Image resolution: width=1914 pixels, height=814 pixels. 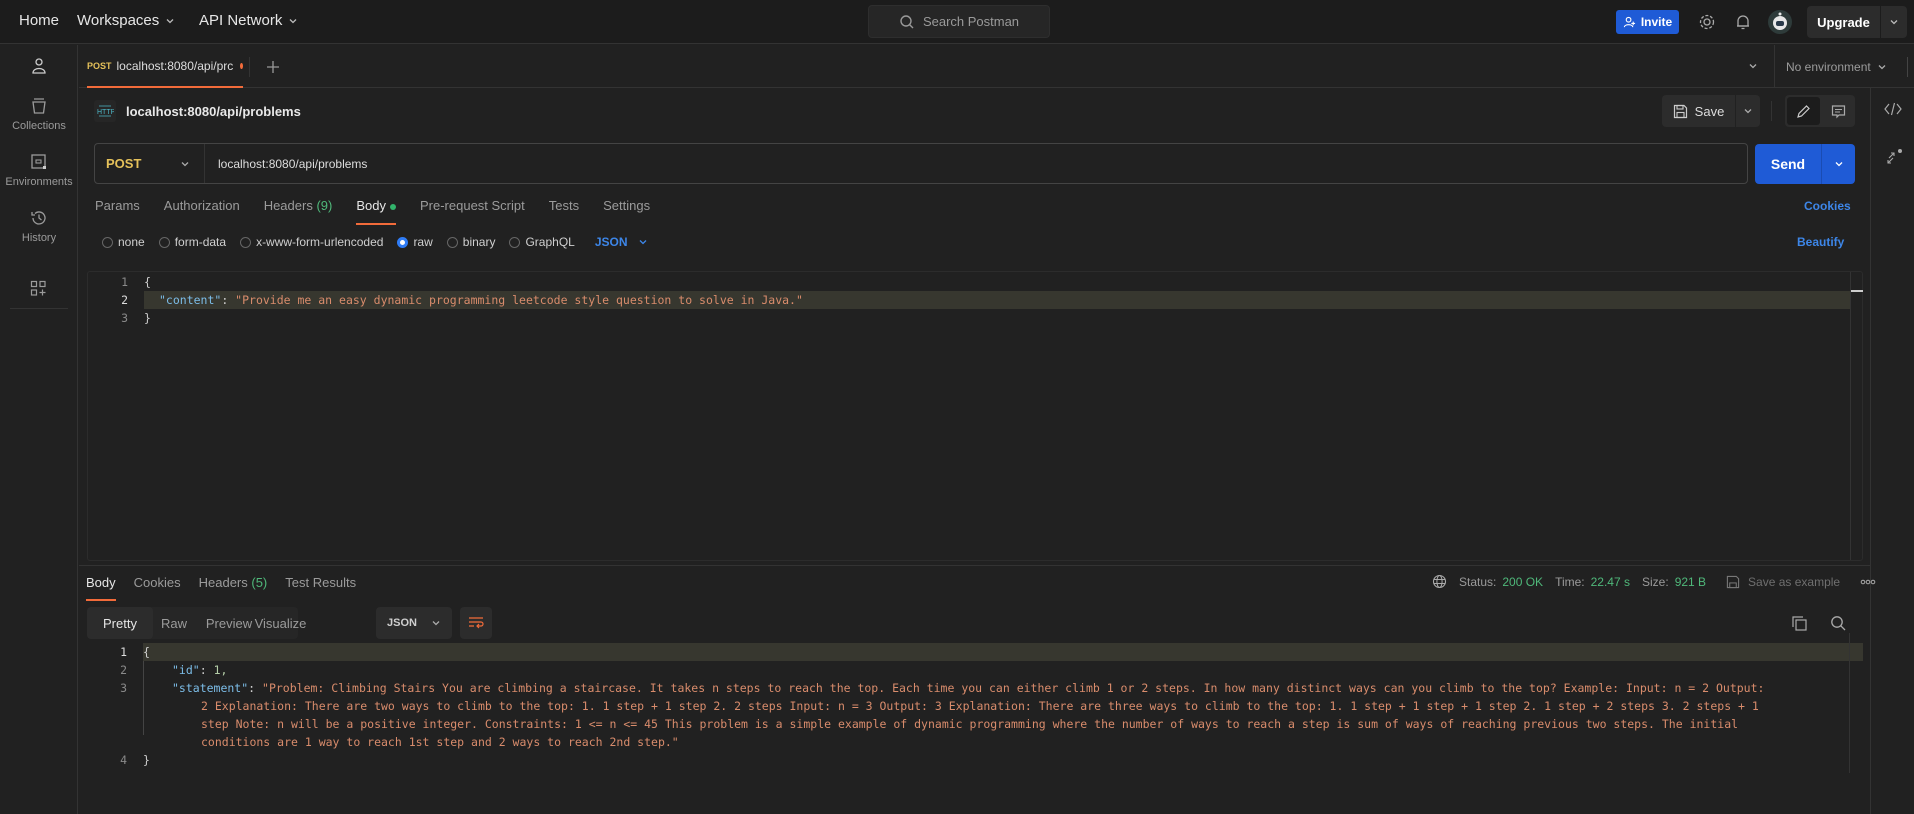 I want to click on radio-raw: raw, so click(x=415, y=242).